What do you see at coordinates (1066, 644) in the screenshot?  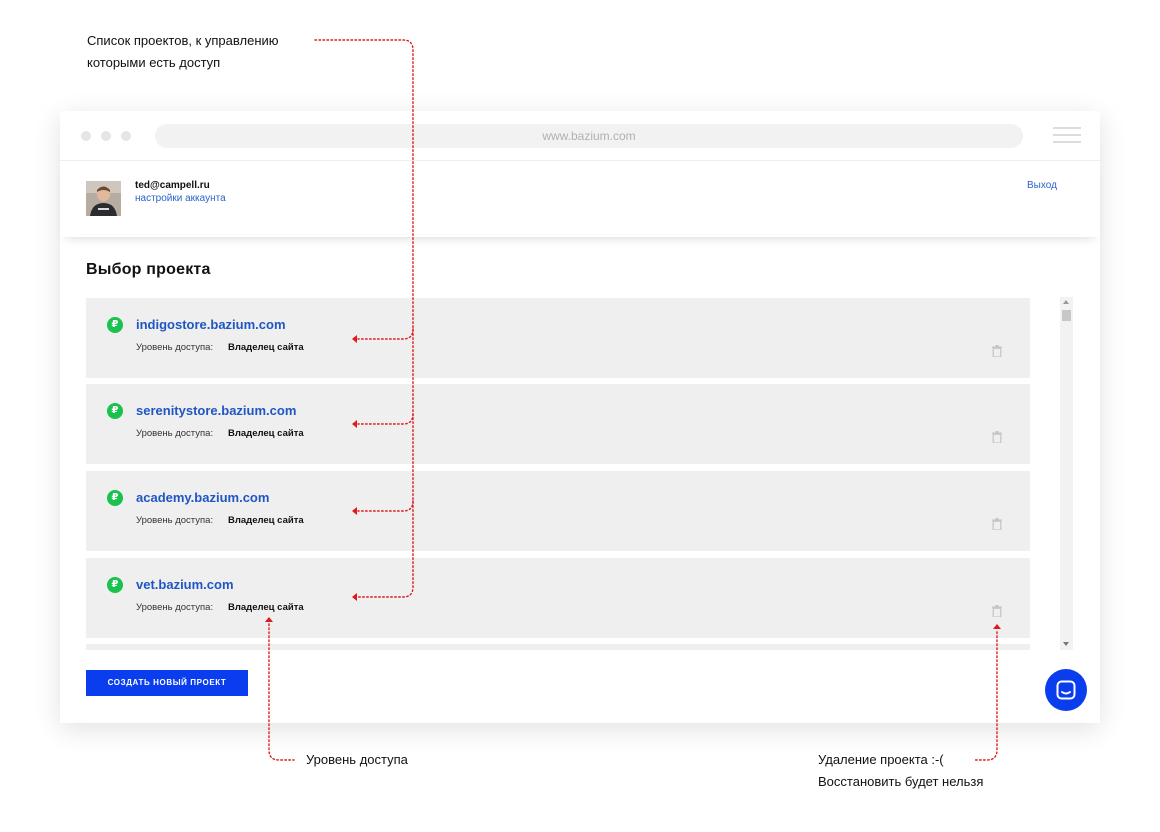 I see `scroll-down-arrow-icon` at bounding box center [1066, 644].